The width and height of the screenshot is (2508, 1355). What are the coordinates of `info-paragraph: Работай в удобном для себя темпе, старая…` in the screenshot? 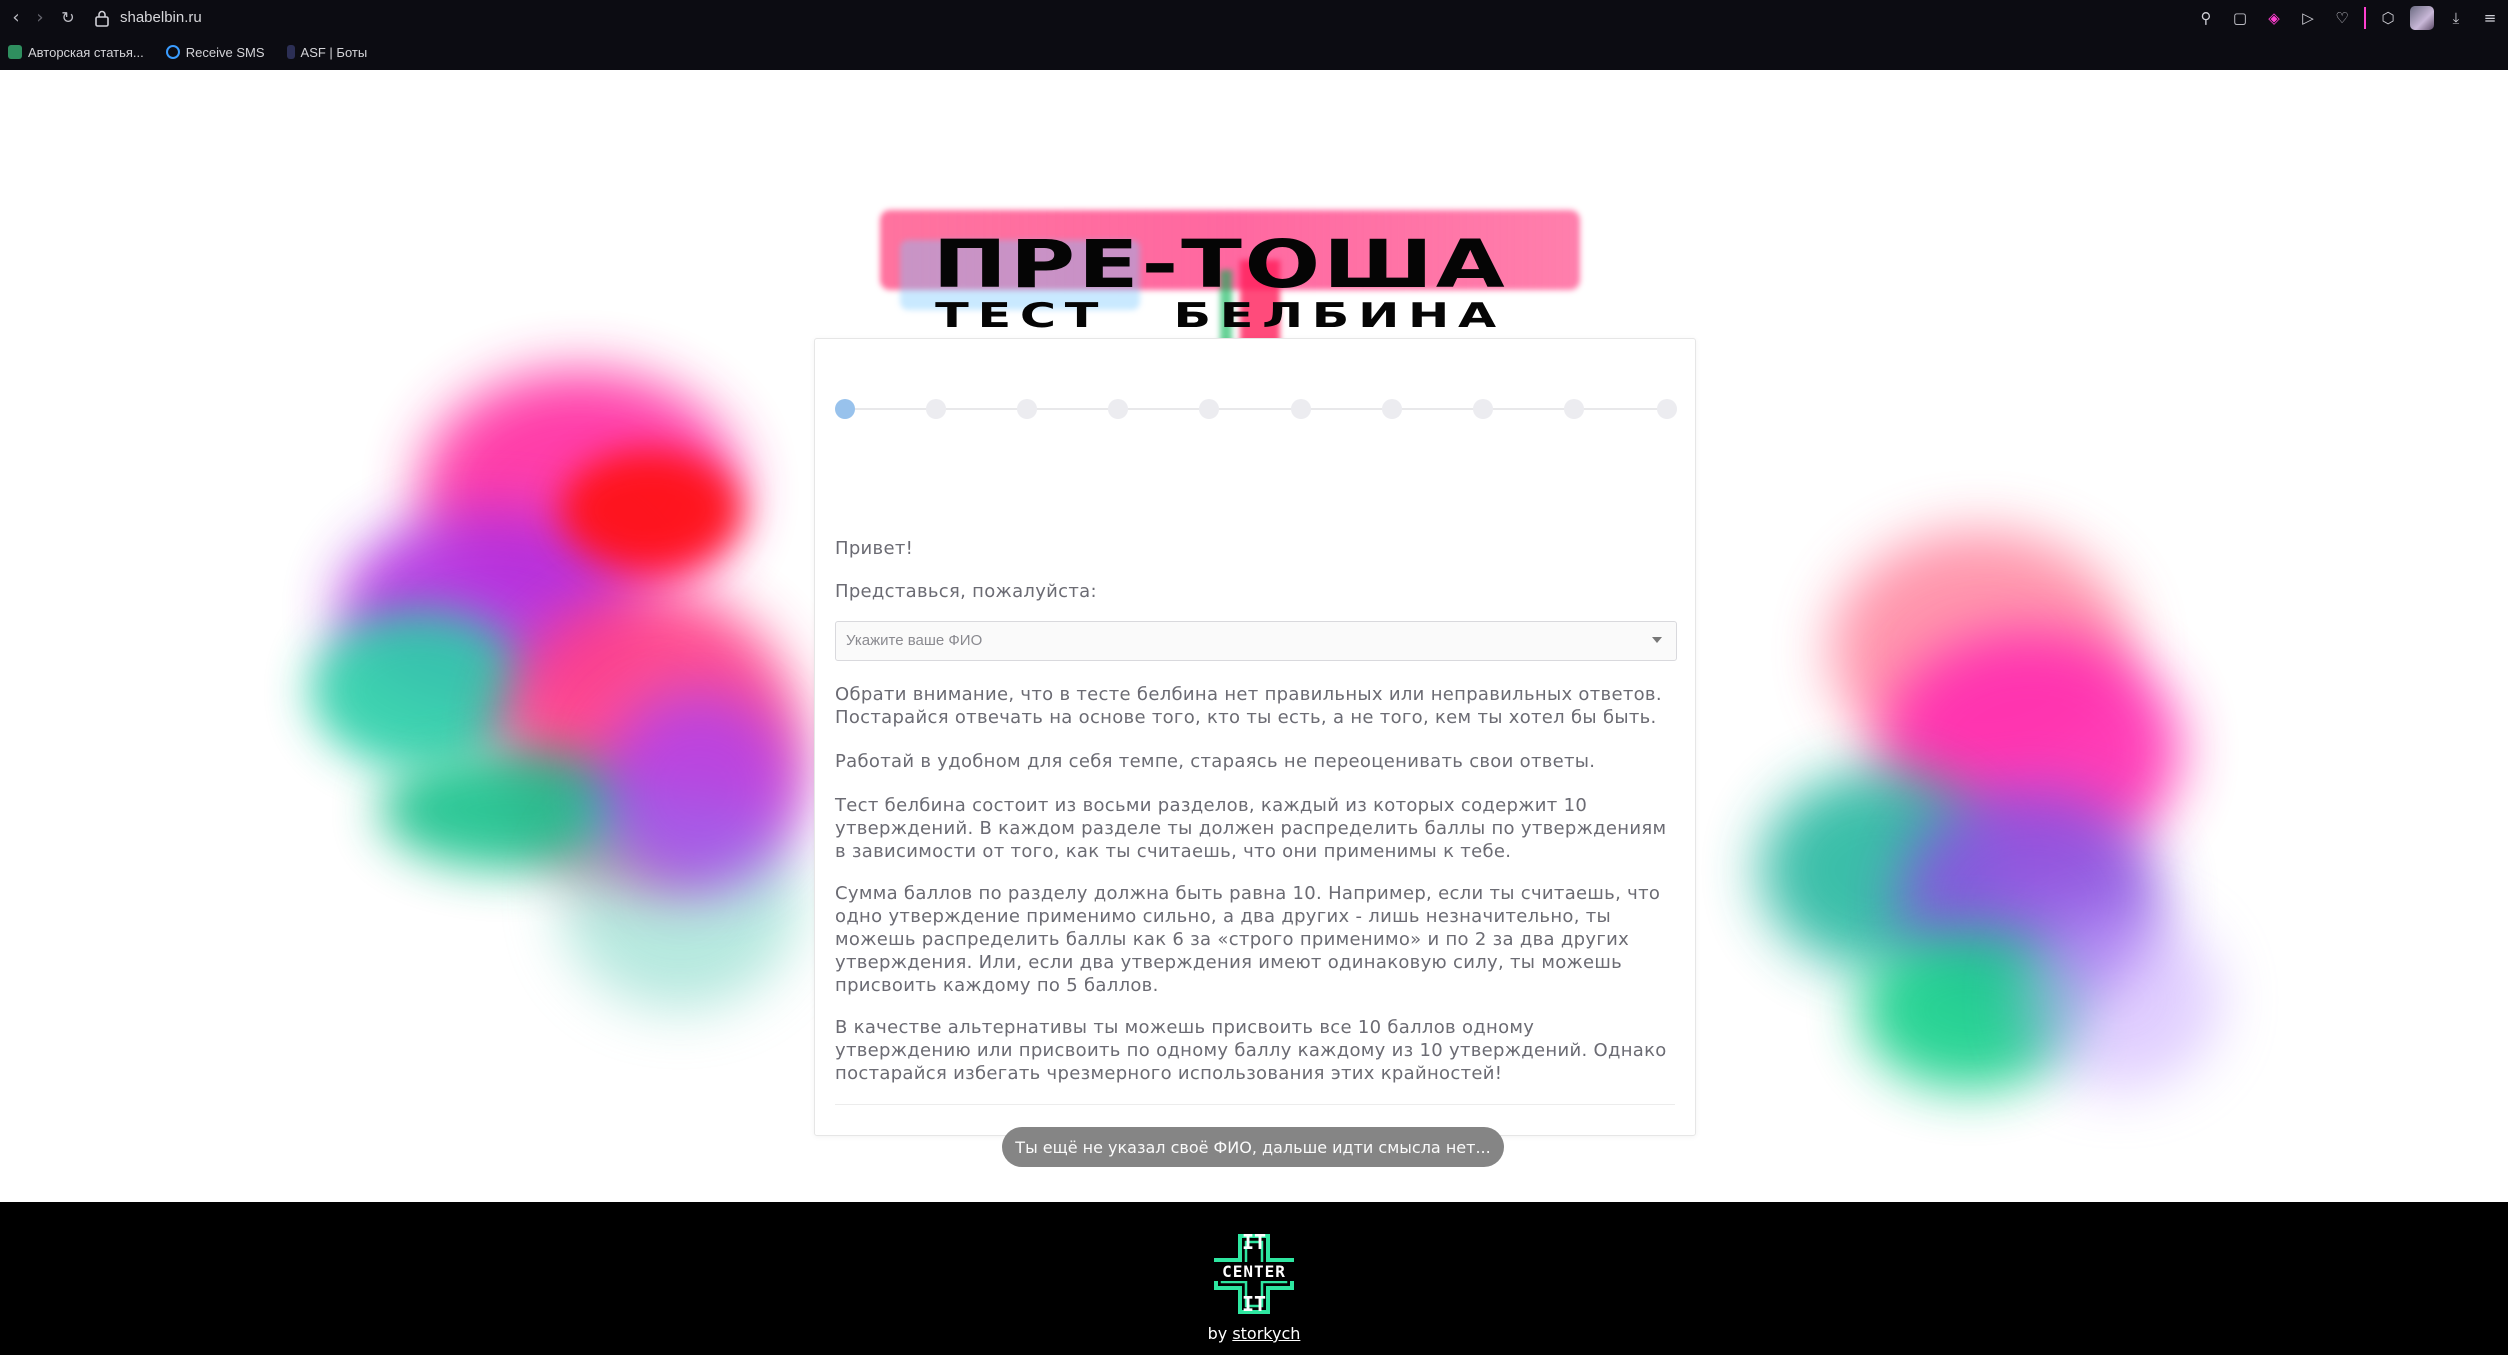 It's located at (1215, 761).